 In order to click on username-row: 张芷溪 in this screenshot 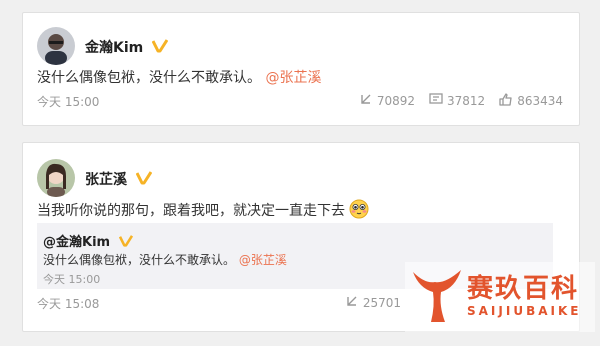, I will do `click(119, 179)`.